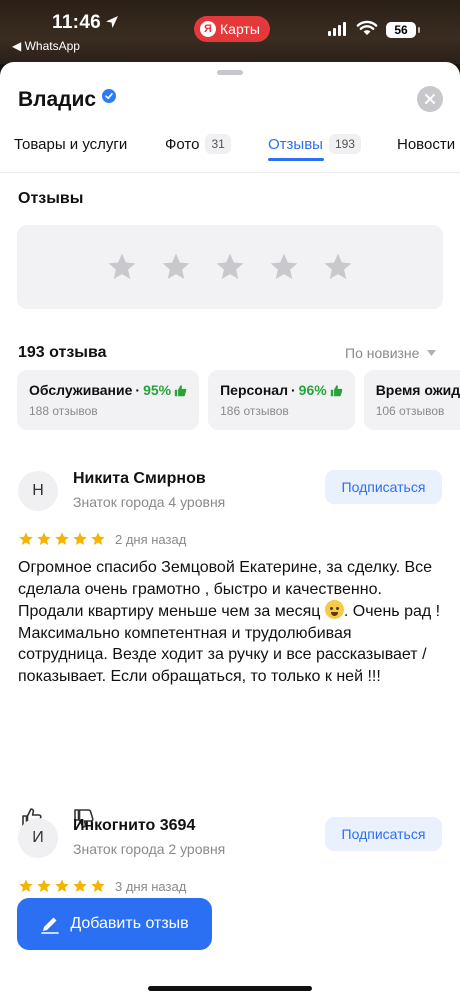  Describe the element at coordinates (334, 609) in the screenshot. I see `exploding-head-emoji-icon` at that location.